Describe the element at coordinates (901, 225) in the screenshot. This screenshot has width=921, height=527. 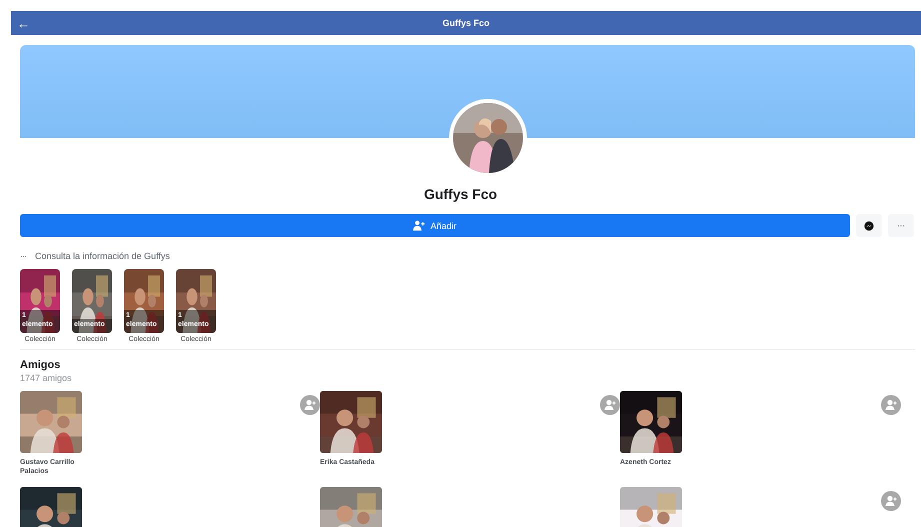
I see `more-button: ···` at that location.